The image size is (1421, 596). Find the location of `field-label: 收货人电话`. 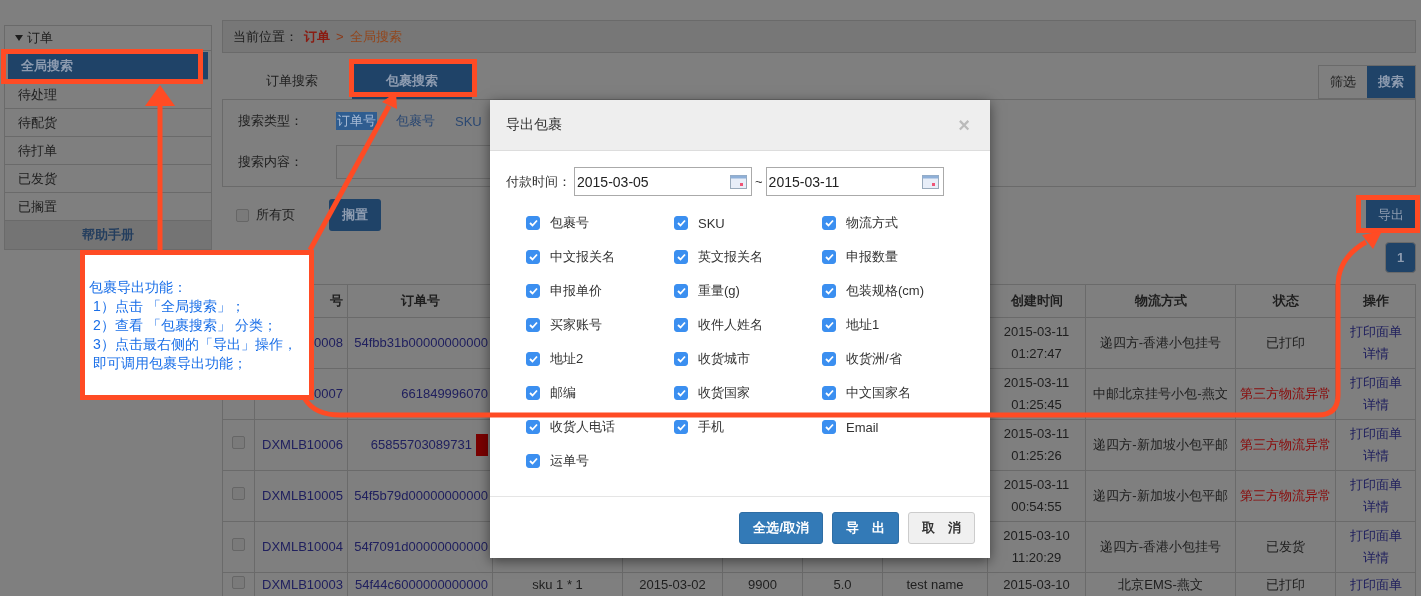

field-label: 收货人电话 is located at coordinates (582, 427).